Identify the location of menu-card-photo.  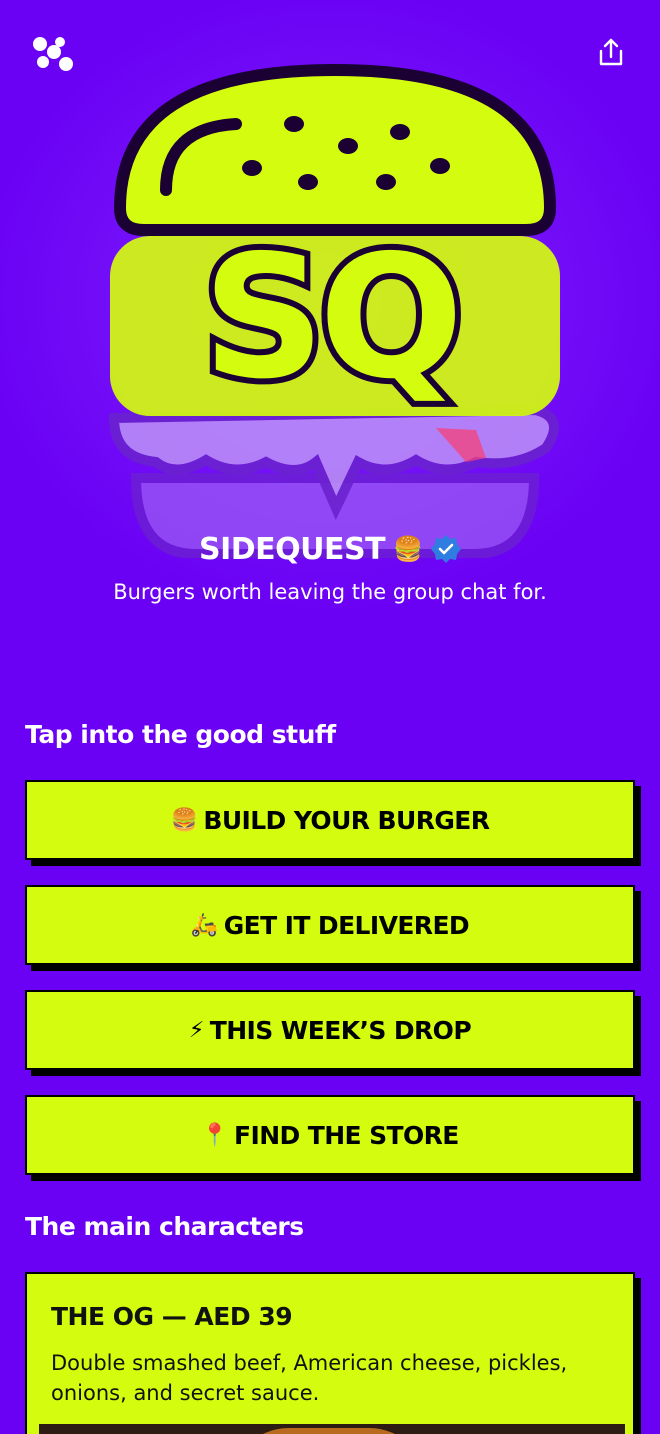
(332, 1429).